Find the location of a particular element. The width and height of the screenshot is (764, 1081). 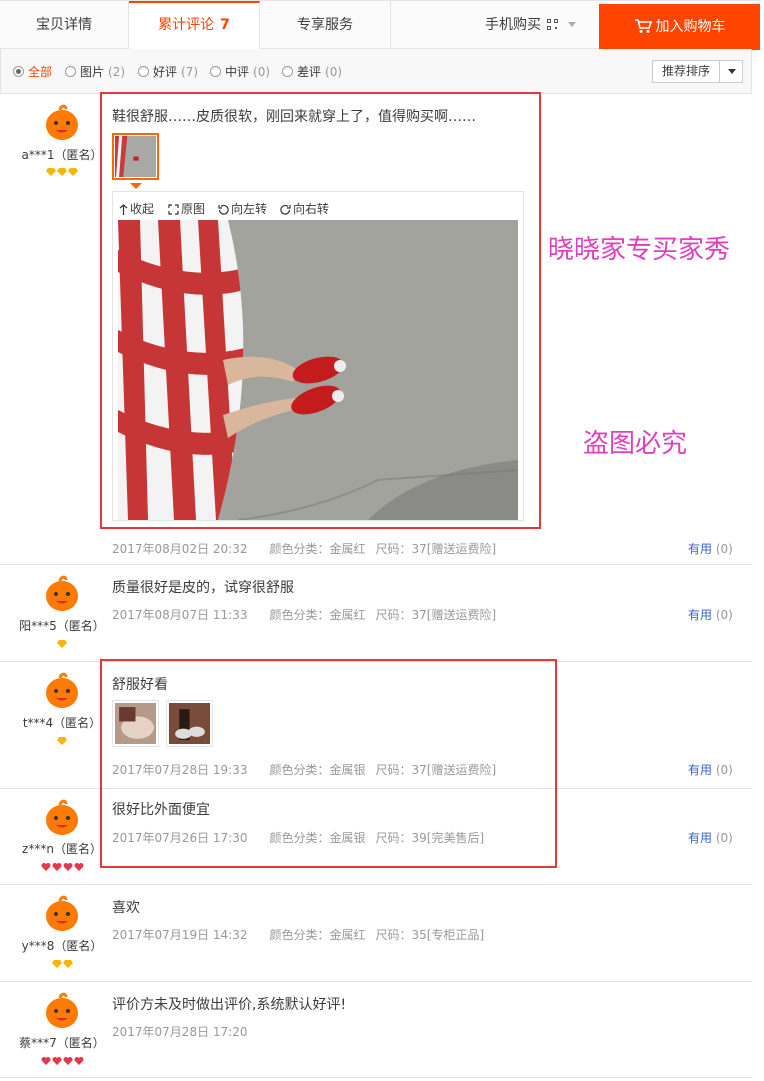

reviewer-name: 蔡***7（匿名） is located at coordinates (62, 1043).